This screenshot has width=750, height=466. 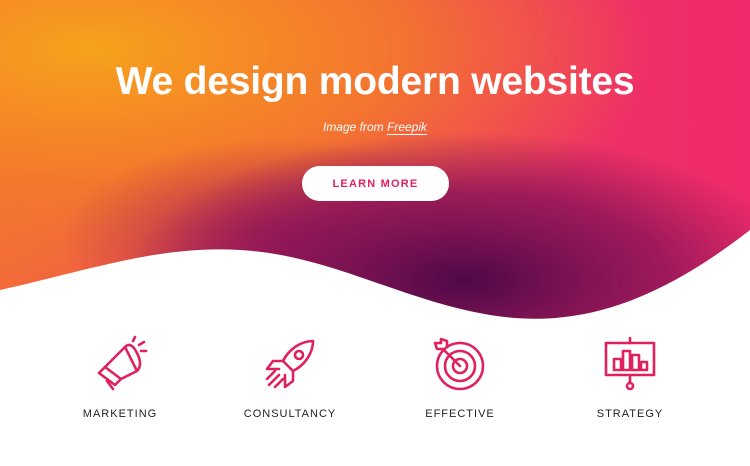 I want to click on feature-consultancy: CONSULTANCY, so click(x=290, y=377).